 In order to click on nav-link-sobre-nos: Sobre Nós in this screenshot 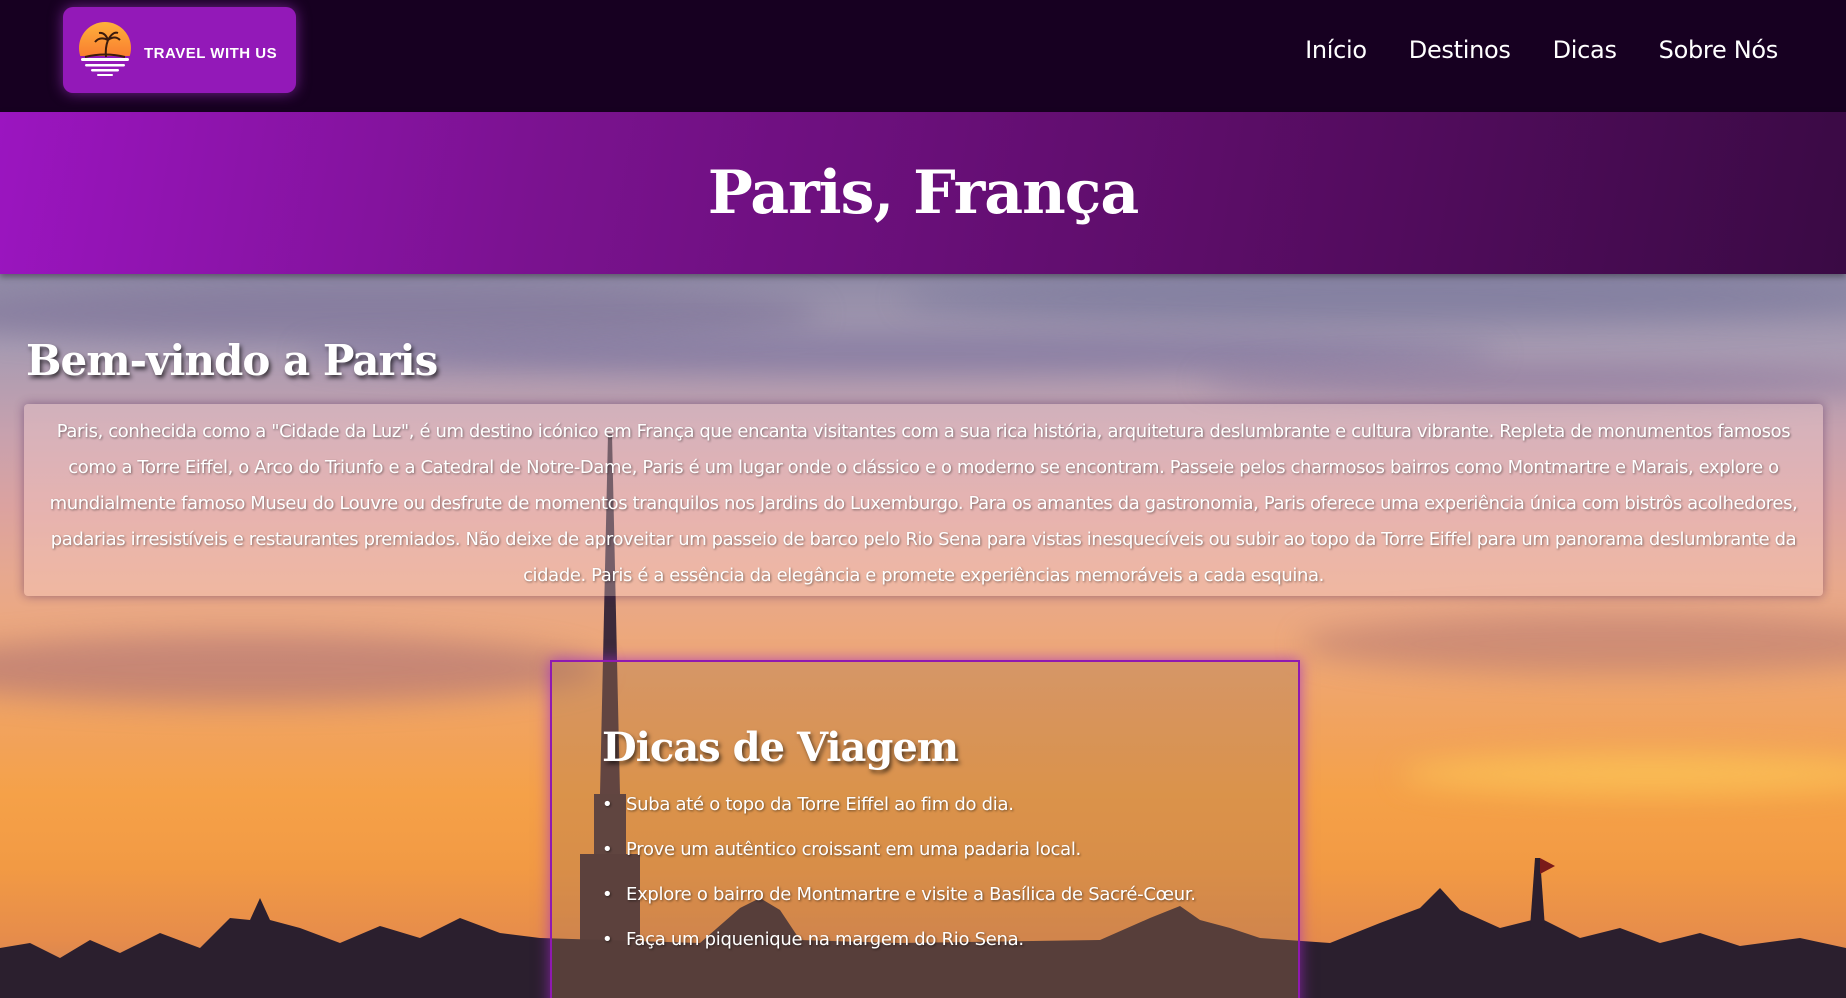, I will do `click(1719, 50)`.